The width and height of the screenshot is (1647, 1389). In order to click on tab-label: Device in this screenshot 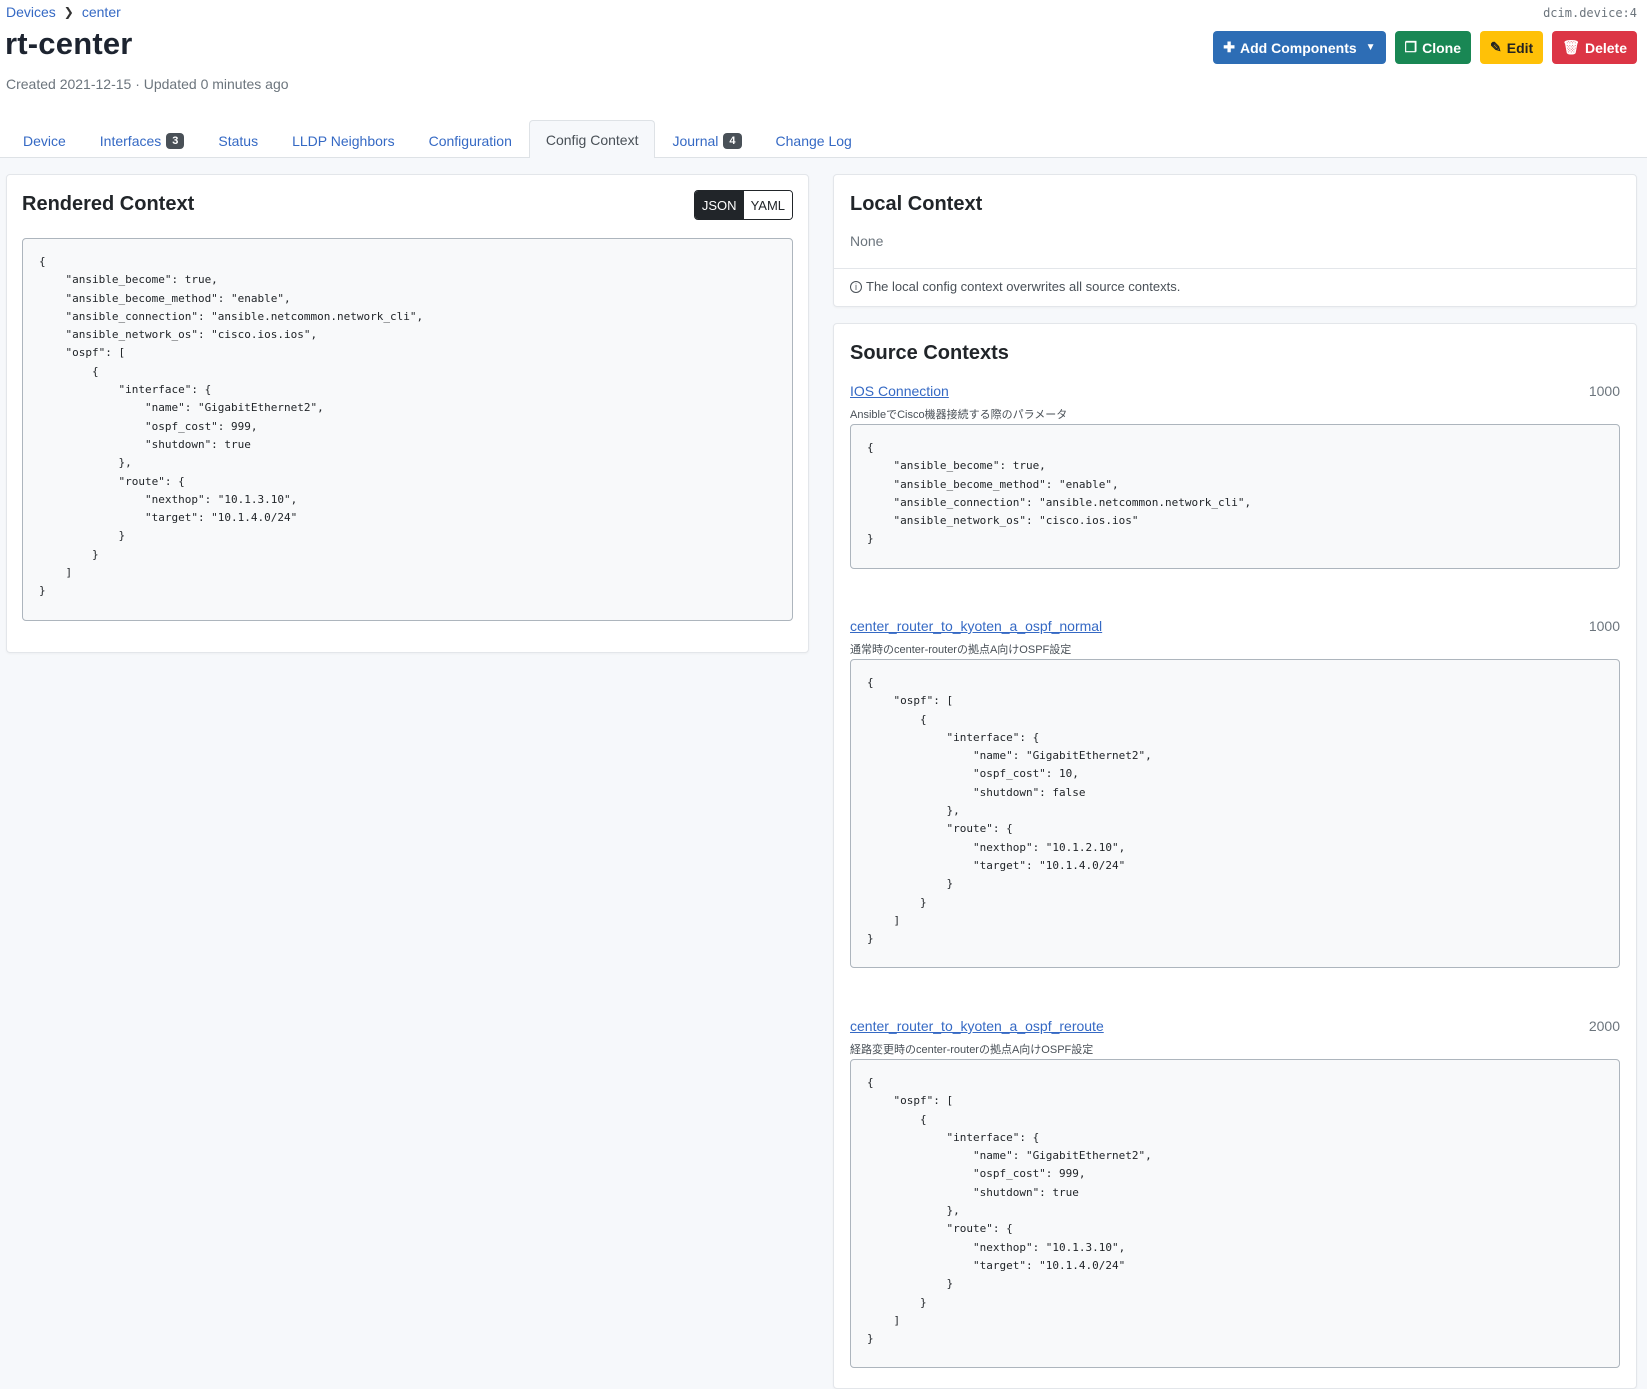, I will do `click(44, 140)`.